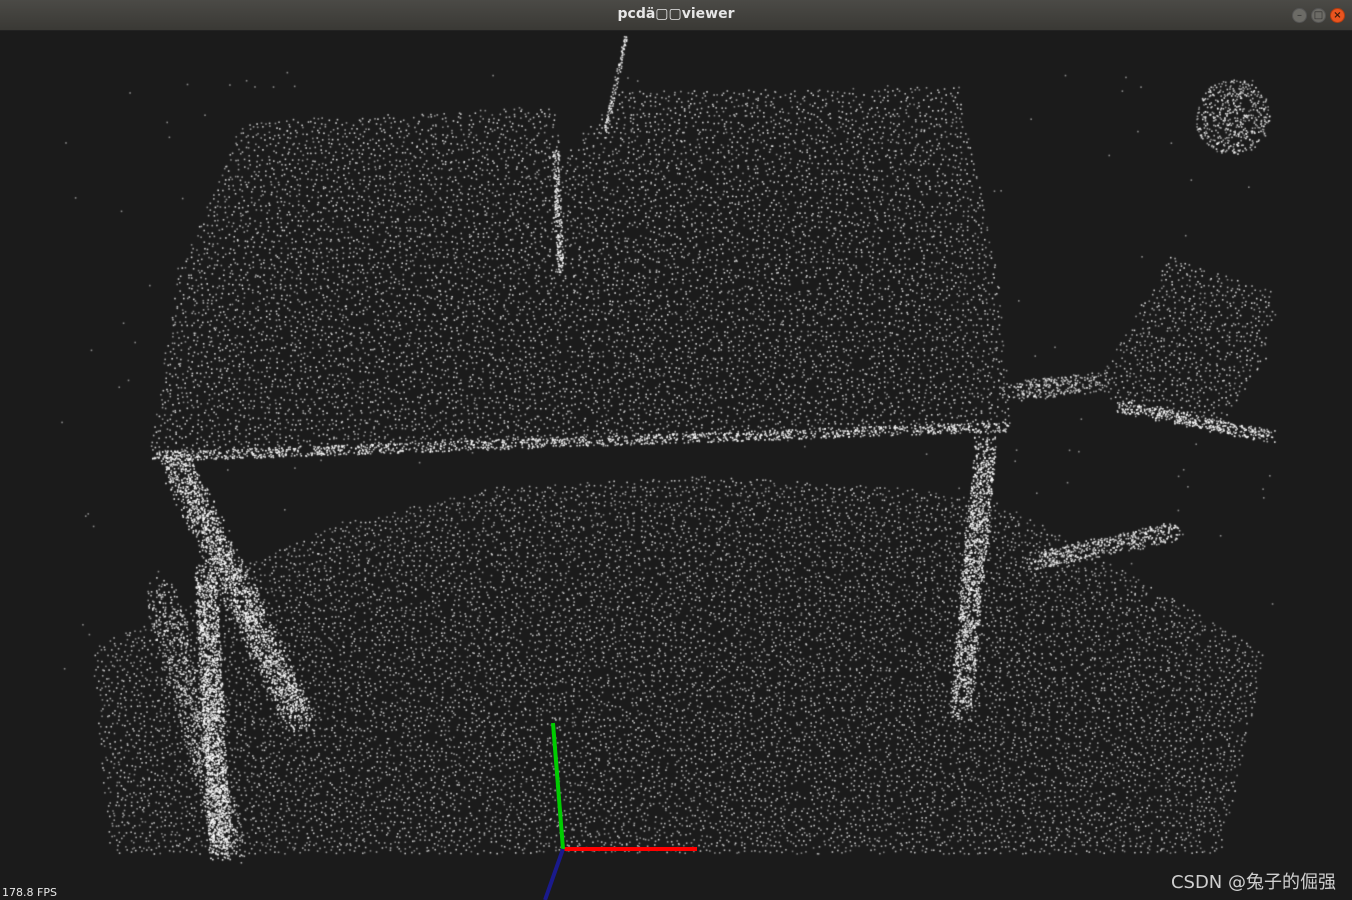  What do you see at coordinates (620, 811) in the screenshot?
I see `coordinate-axes` at bounding box center [620, 811].